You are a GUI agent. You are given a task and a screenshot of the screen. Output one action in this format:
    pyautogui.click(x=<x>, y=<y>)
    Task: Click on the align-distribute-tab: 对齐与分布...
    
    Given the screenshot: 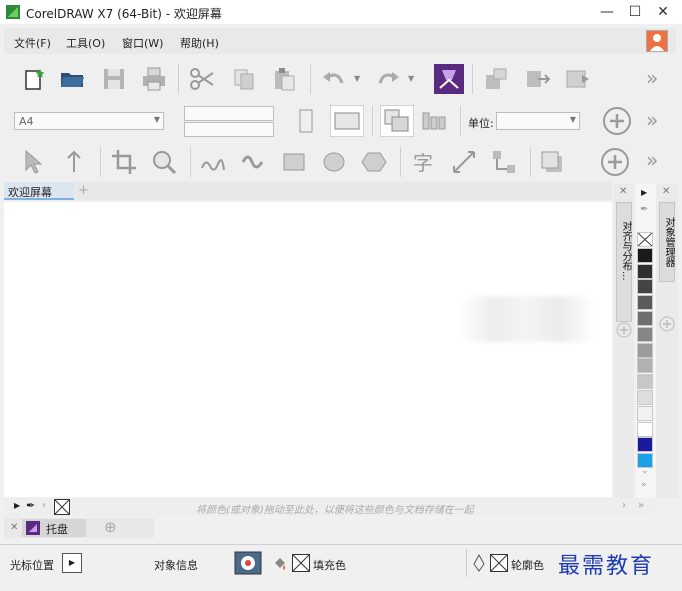 What is the action you would take?
    pyautogui.click(x=624, y=262)
    